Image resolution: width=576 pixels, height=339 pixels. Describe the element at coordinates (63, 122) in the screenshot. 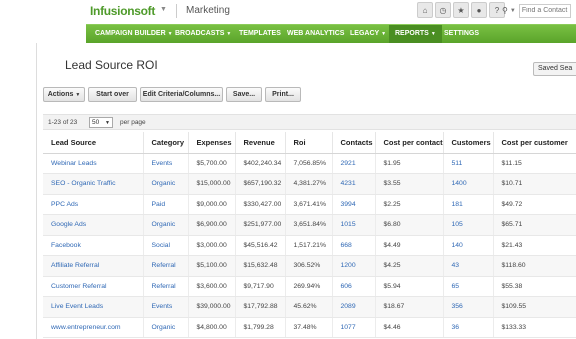

I see `result-range: 1-23 of 23` at that location.